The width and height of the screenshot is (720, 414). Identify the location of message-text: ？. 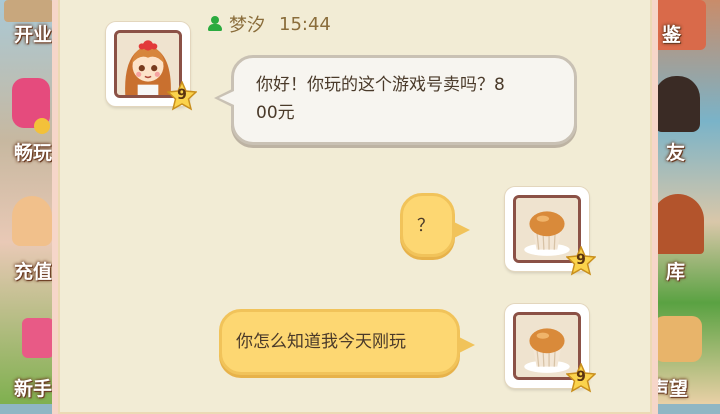
(425, 226).